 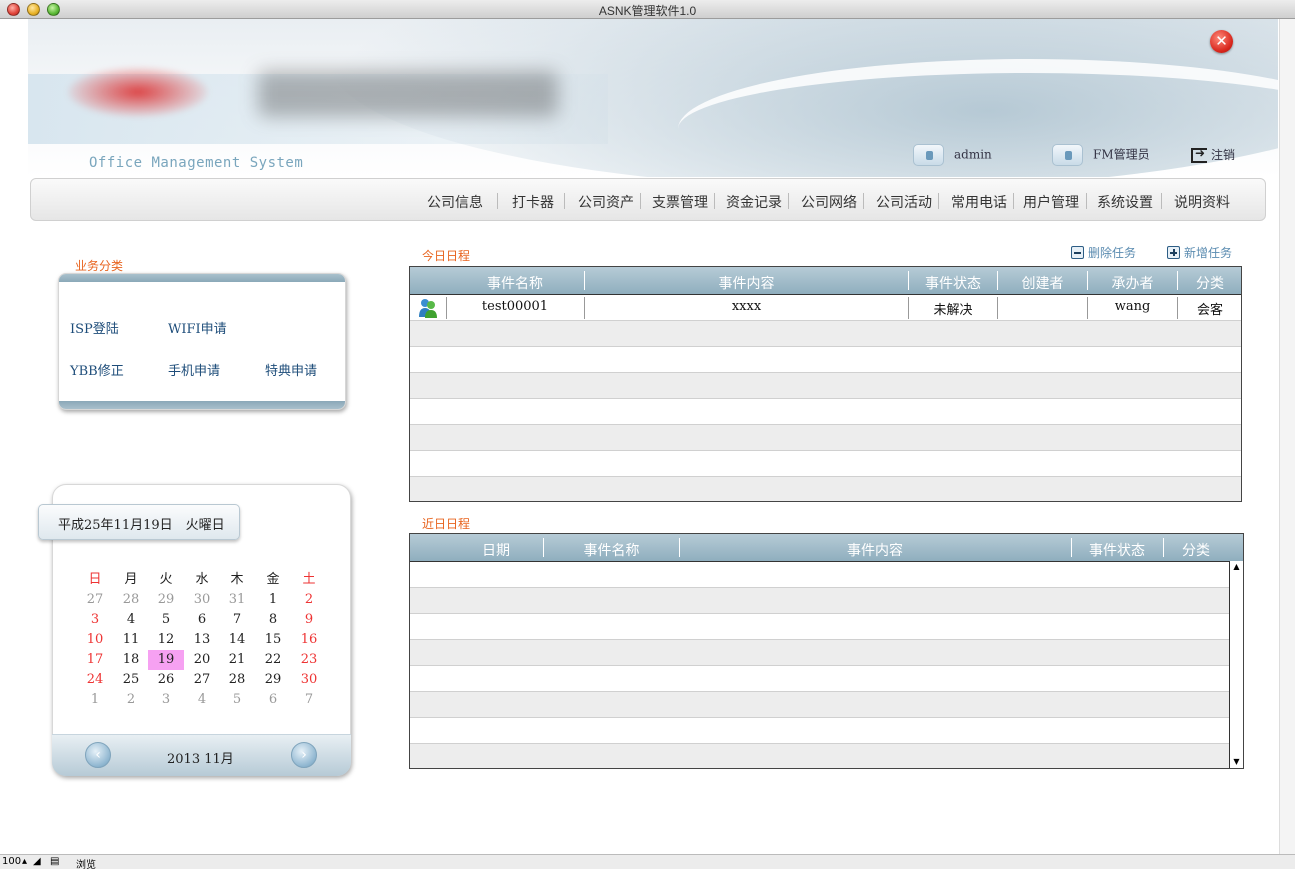 I want to click on table-row: test00001 xxxx 未解决 wang 会客, so click(x=825, y=307).